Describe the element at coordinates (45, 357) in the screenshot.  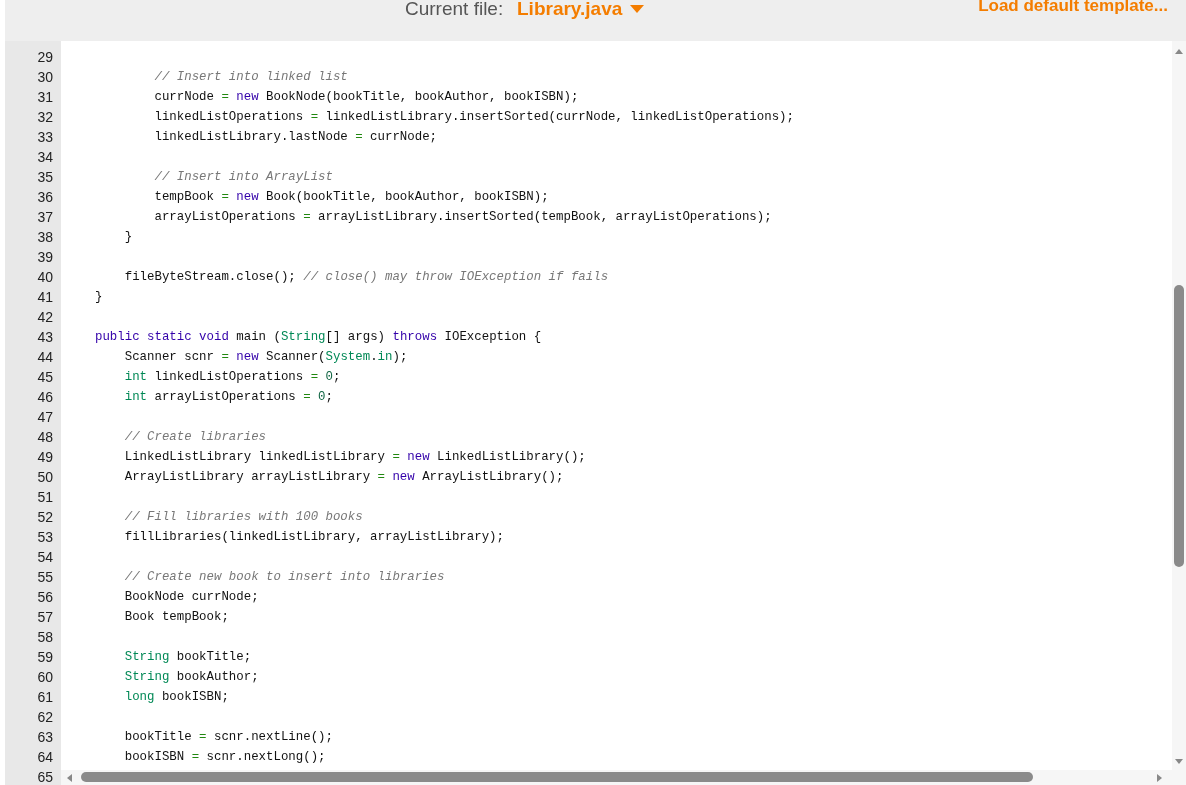
I see `line-number: 44` at that location.